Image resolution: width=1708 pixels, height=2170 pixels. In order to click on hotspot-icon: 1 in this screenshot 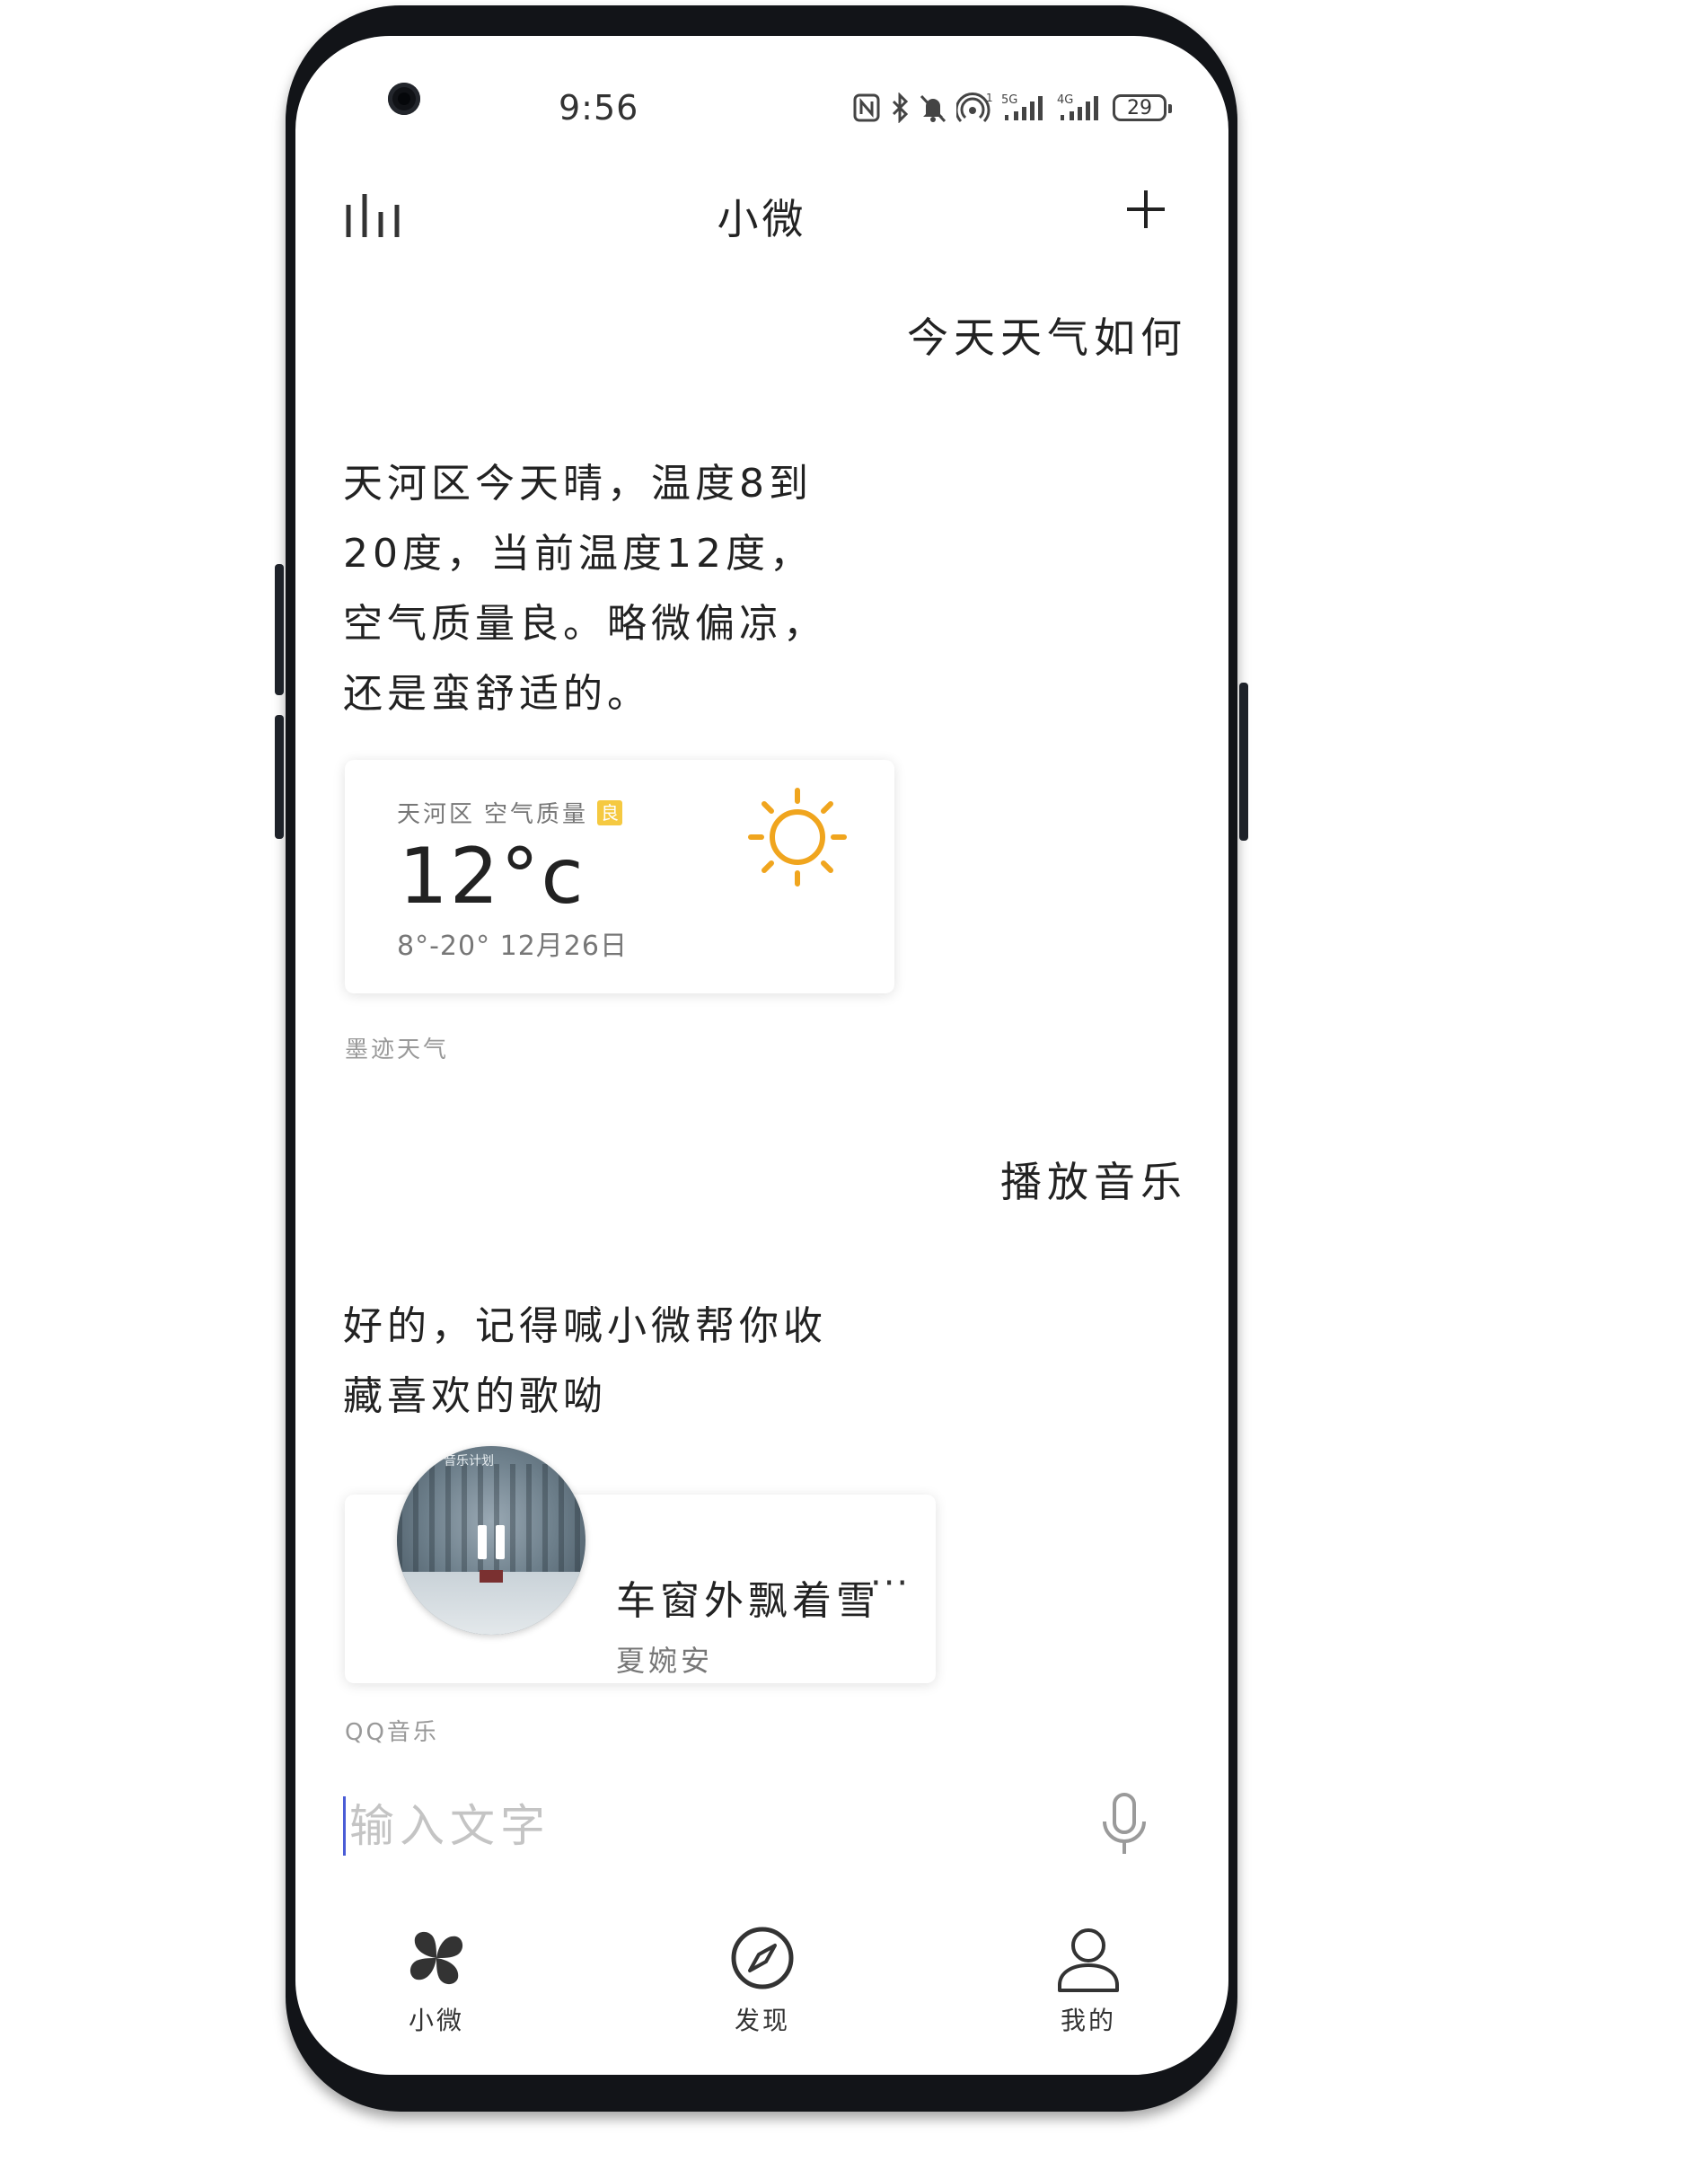, I will do `click(974, 108)`.